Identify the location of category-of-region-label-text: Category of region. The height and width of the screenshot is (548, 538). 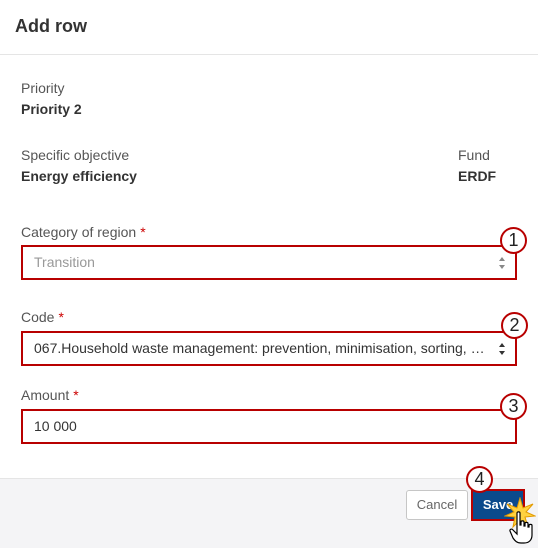
(79, 232).